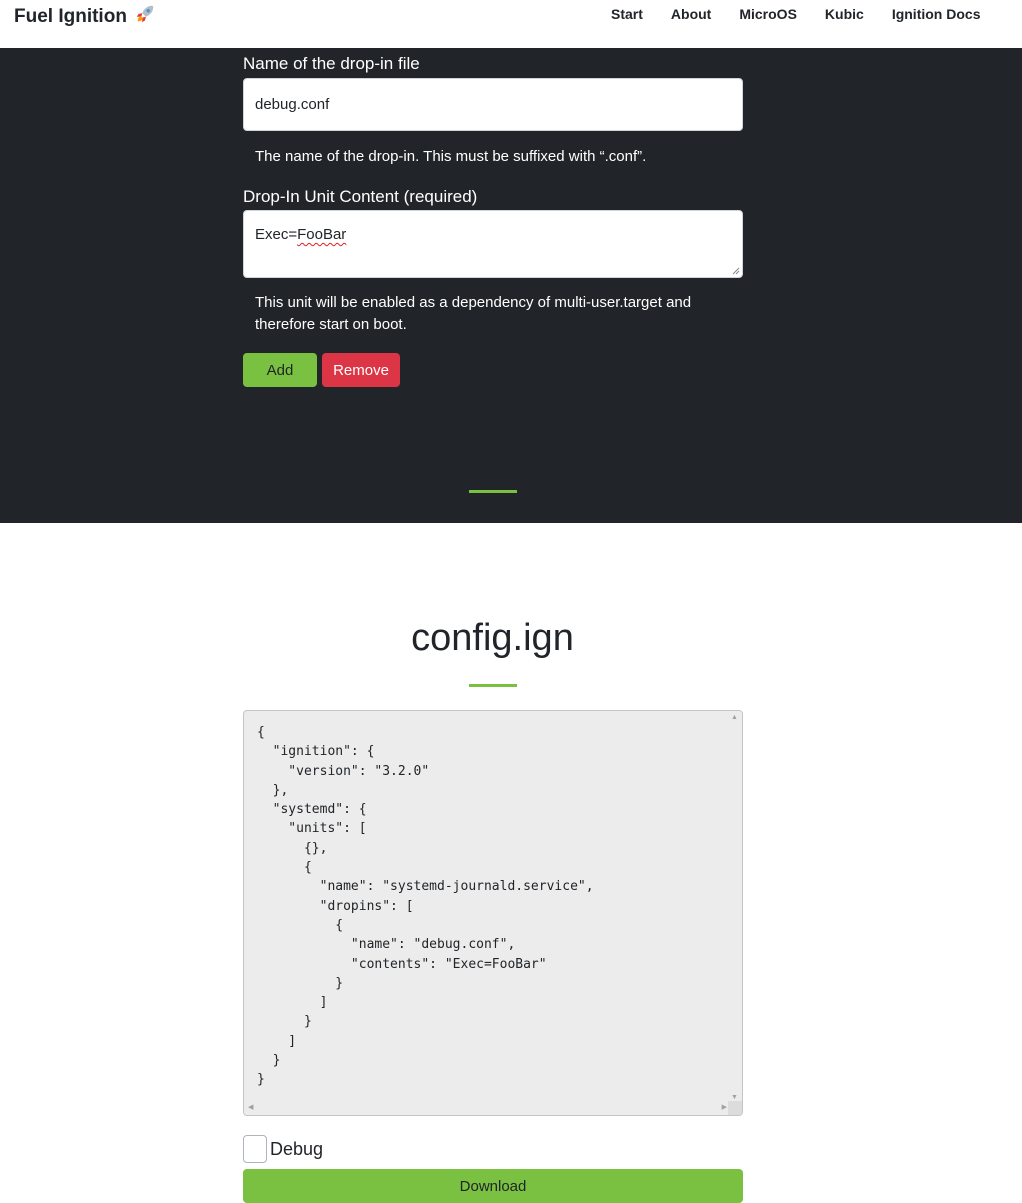 Image resolution: width=1022 pixels, height=1203 pixels. I want to click on rocket-icon, so click(145, 14).